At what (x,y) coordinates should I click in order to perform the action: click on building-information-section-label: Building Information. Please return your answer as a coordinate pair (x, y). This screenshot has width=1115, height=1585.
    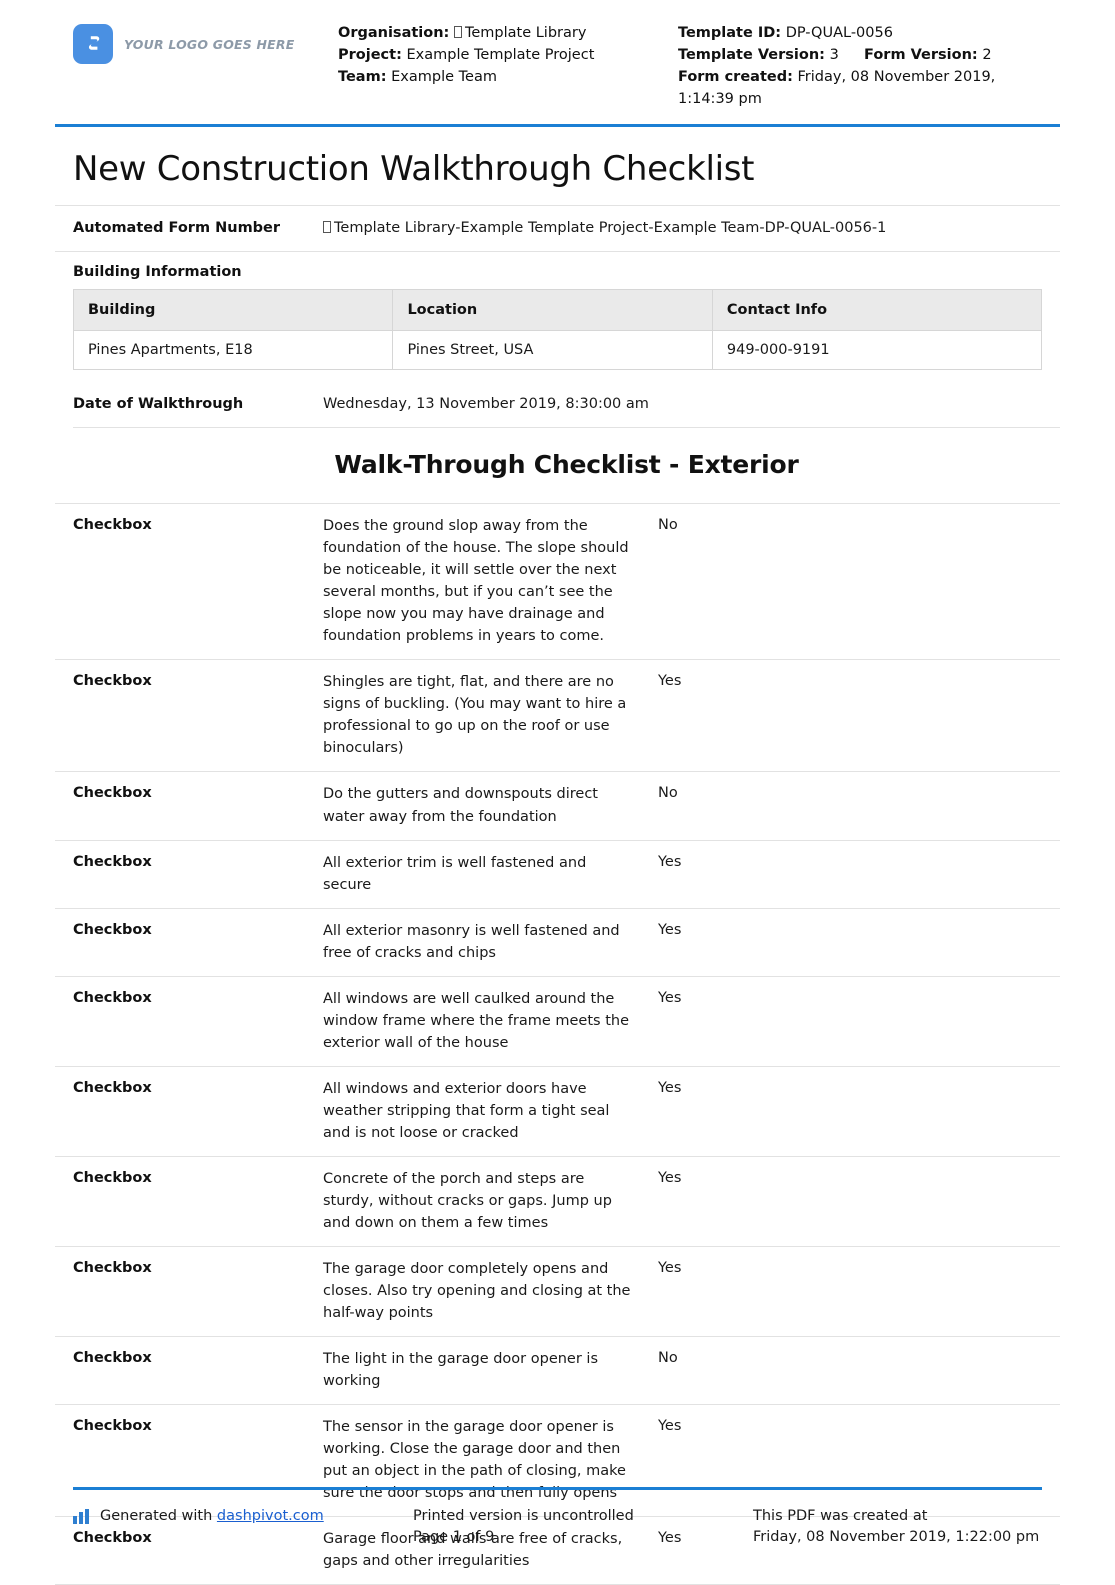
    Looking at the image, I should click on (557, 270).